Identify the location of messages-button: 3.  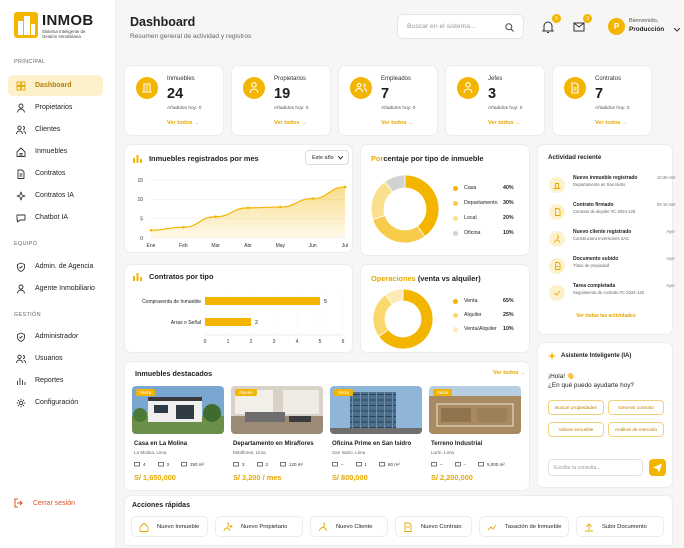
(580, 25).